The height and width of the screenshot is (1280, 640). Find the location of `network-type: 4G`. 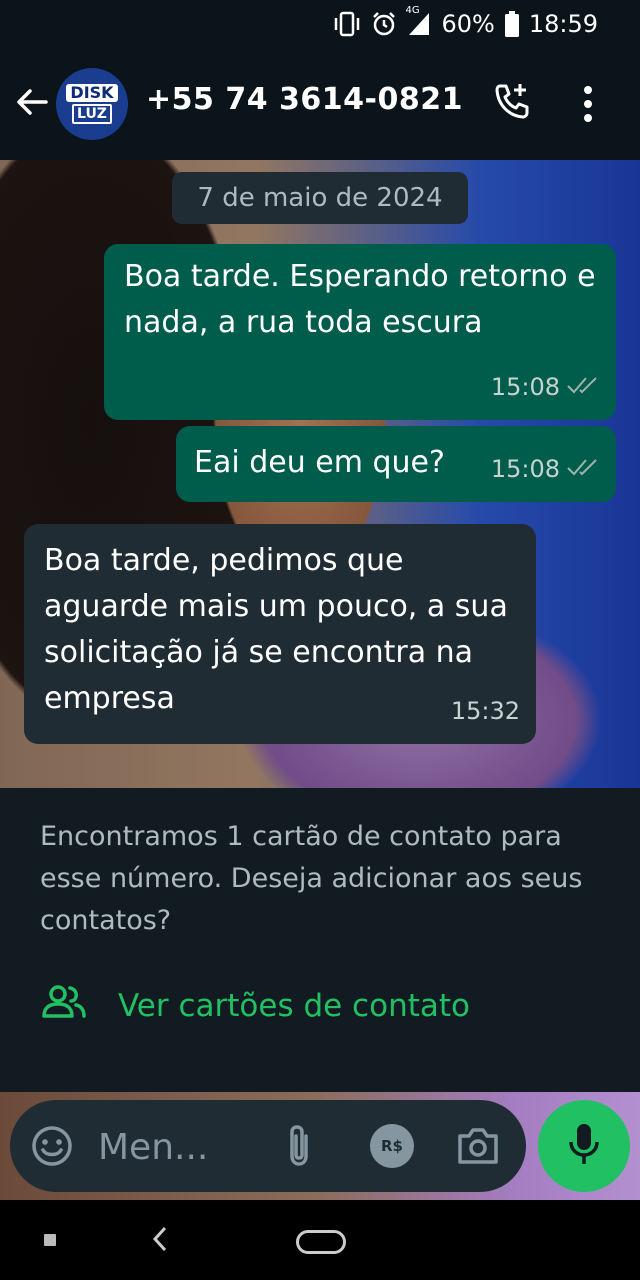

network-type: 4G is located at coordinates (412, 10).